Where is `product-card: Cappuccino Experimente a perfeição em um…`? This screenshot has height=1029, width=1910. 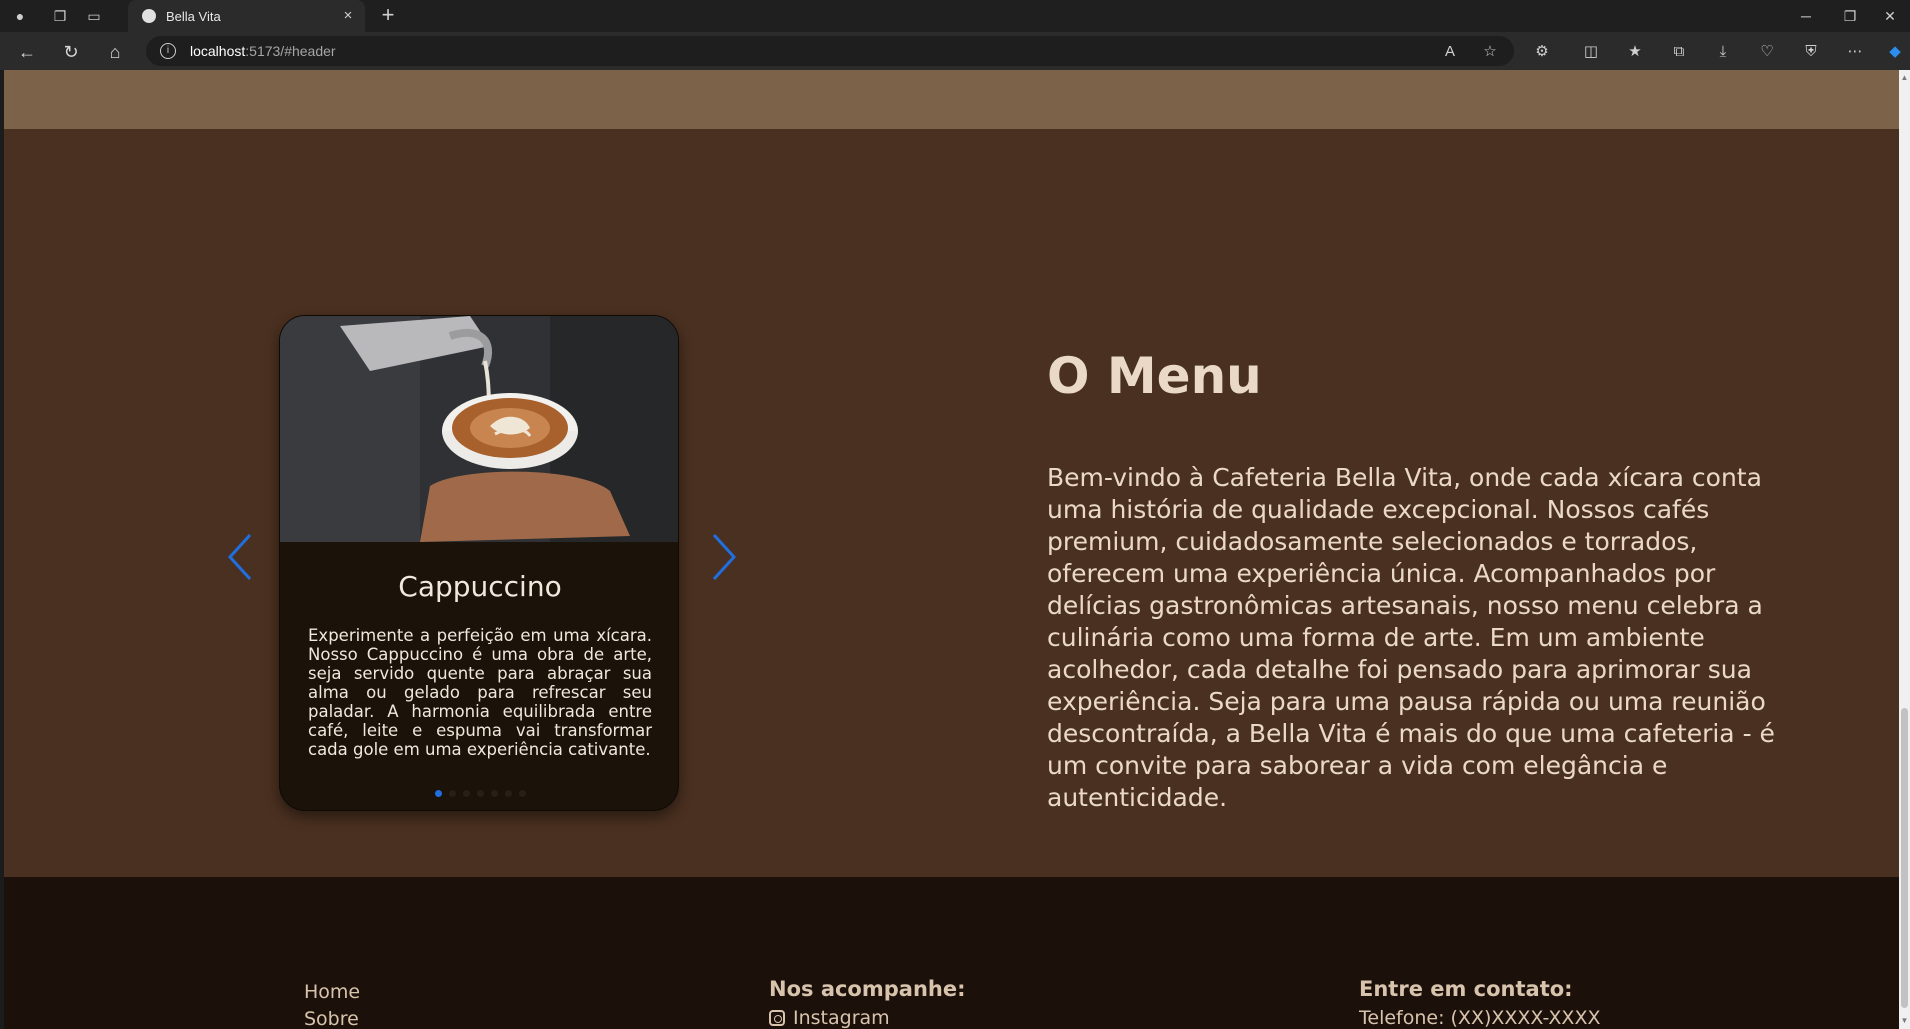
product-card: Cappuccino Experimente a perfeição em um… is located at coordinates (479, 563).